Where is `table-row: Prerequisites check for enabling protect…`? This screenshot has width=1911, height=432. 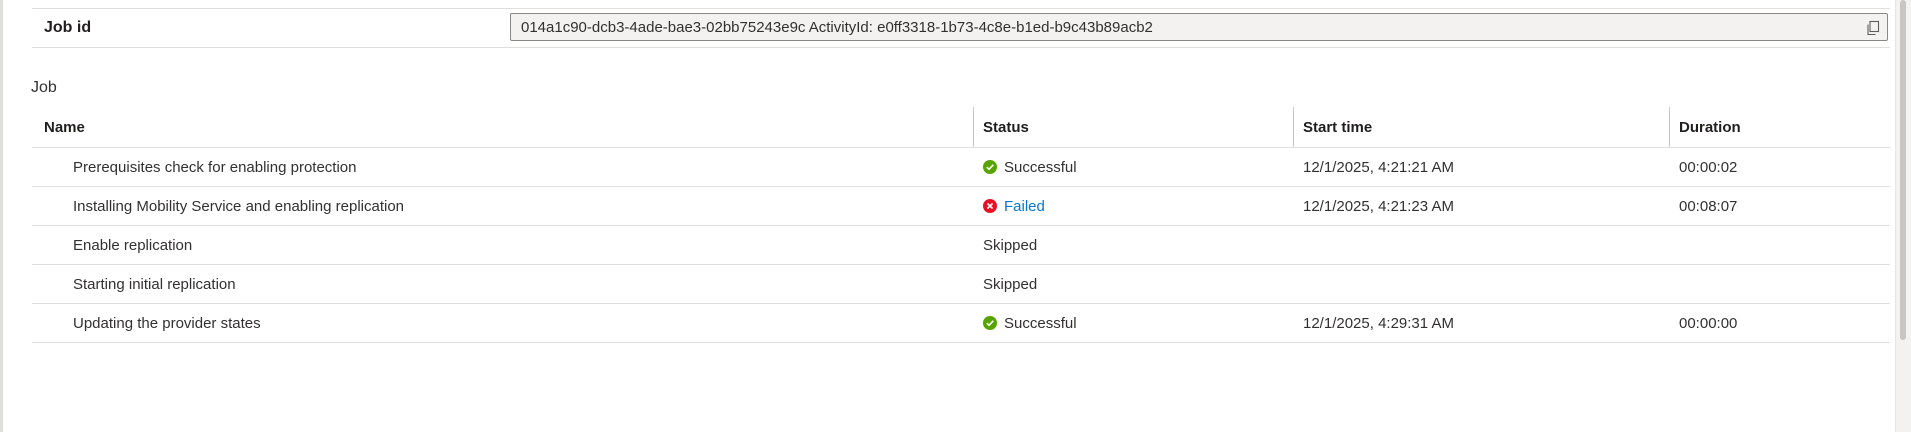
table-row: Prerequisites check for enabling protect… is located at coordinates (961, 167).